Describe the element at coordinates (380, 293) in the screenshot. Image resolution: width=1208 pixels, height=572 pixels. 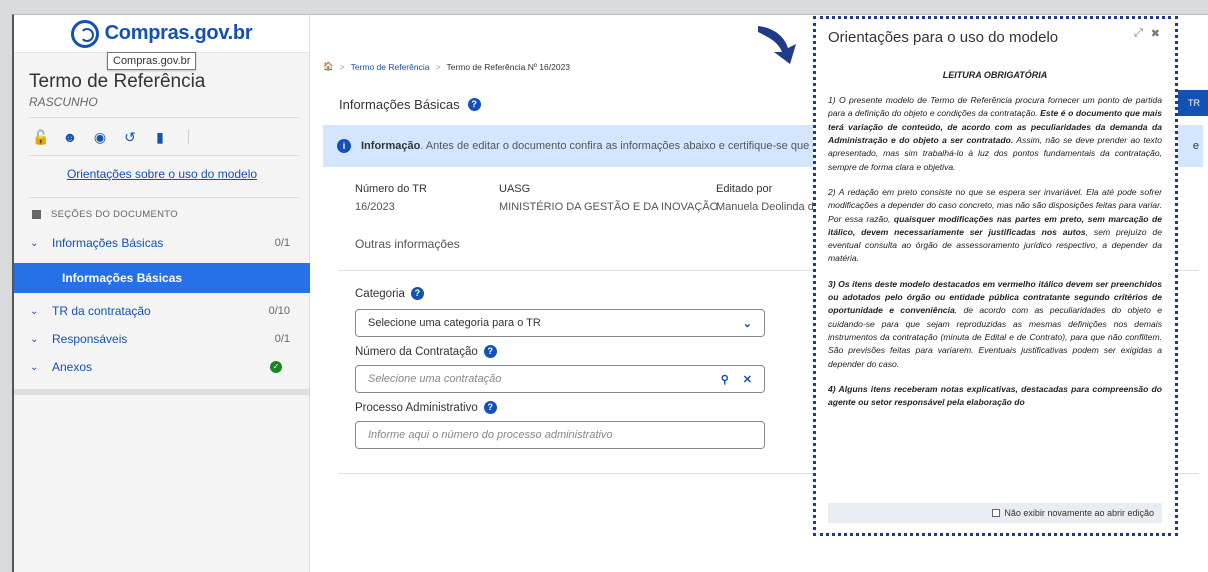
I see `label-text: Categoria` at that location.